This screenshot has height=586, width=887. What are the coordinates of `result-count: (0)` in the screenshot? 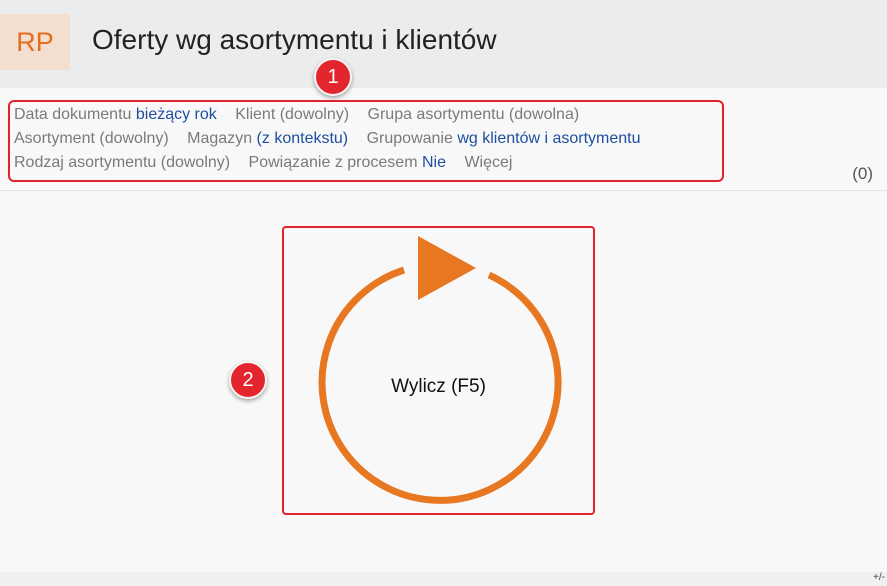 It's located at (862, 173).